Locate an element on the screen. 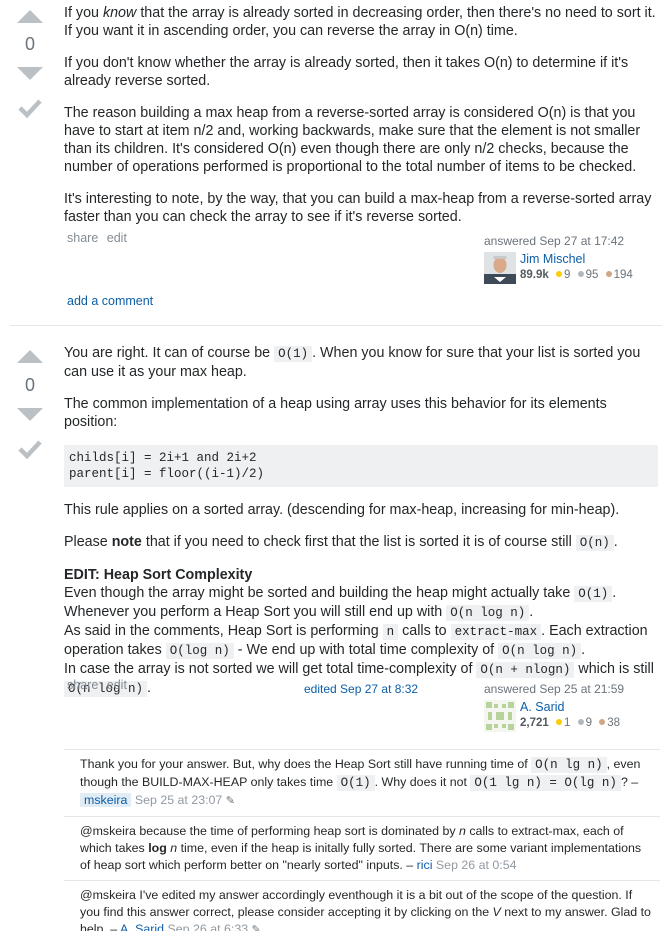 This screenshot has height=931, width=669. answer-divider is located at coordinates (336, 325).